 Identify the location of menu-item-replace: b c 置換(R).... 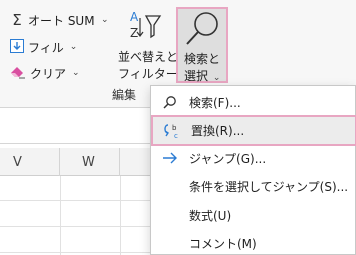
(253, 130).